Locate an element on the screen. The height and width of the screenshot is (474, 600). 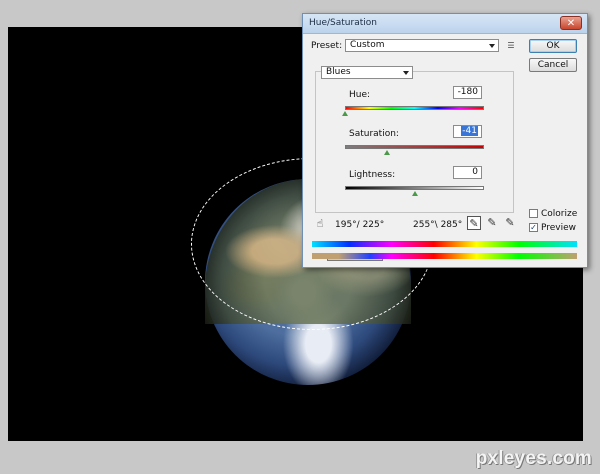
watermark: pxleyes.com is located at coordinates (533, 458).